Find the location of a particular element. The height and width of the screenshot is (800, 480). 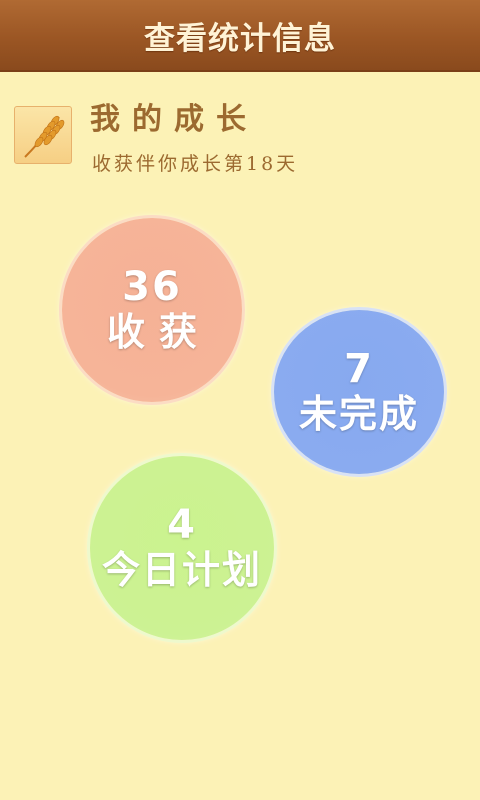

today-plan-label: 今日计划 is located at coordinates (181, 570).